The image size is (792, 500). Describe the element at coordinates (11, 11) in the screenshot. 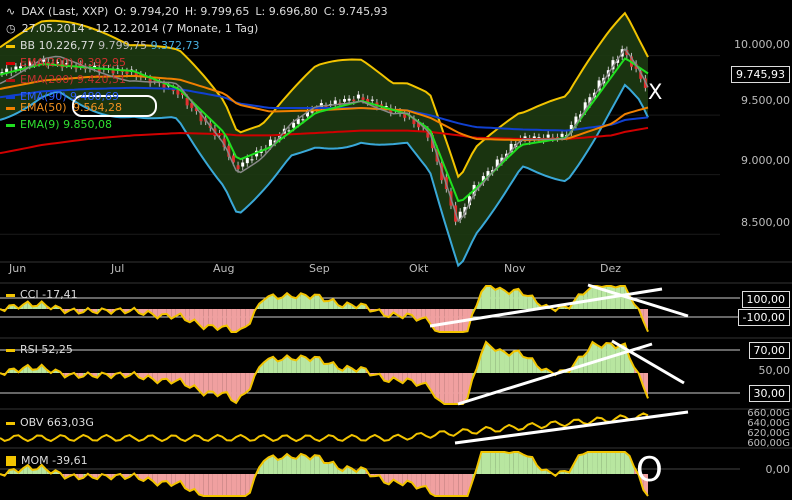

I see `chart-type-icon: ∿` at that location.